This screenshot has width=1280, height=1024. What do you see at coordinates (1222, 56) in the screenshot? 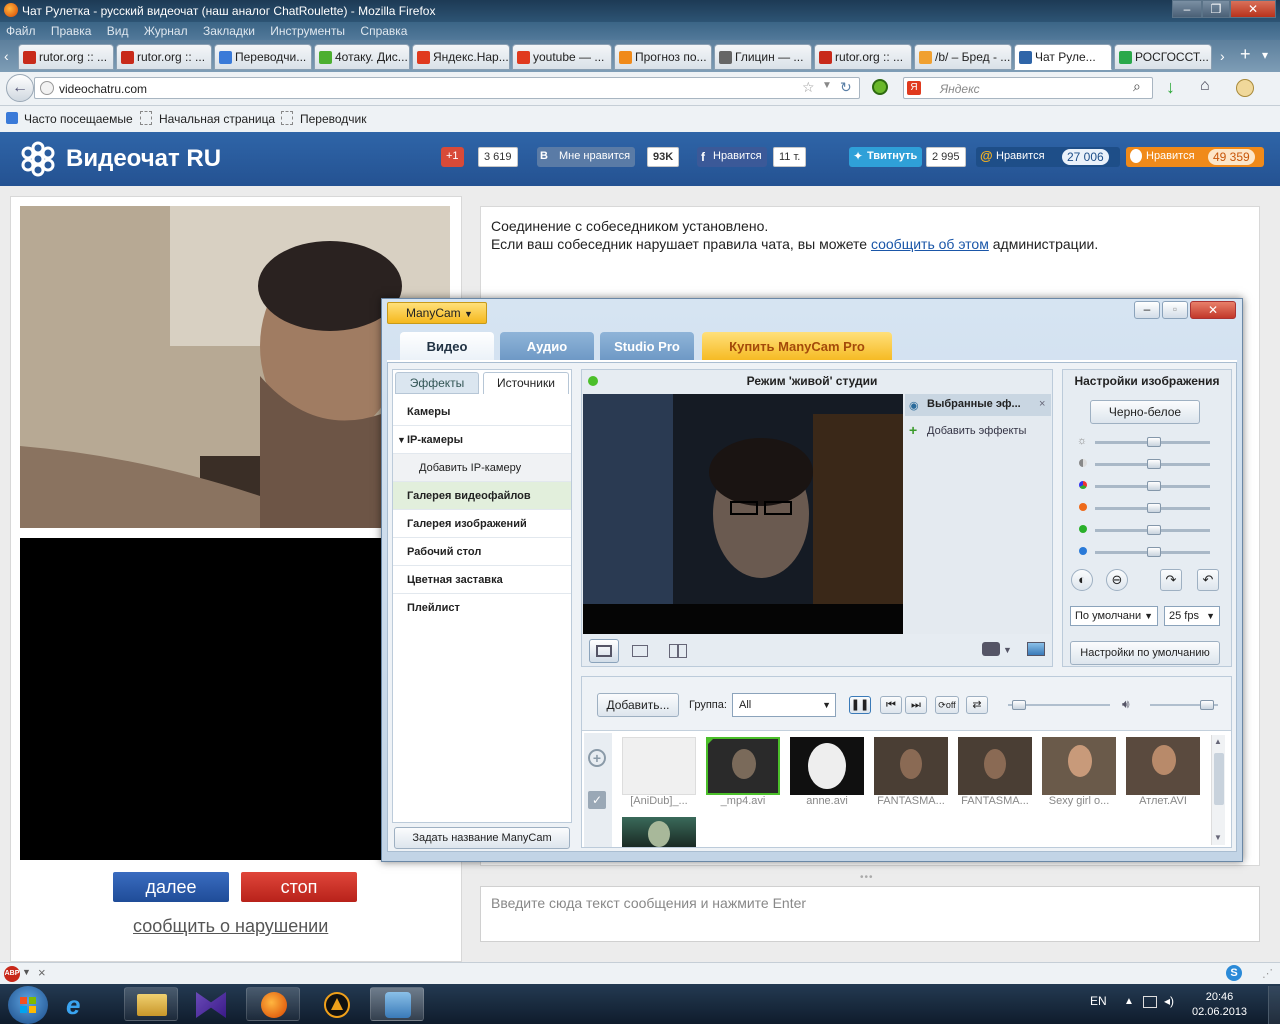
I see `tab-scroll-right-icon: ›` at bounding box center [1222, 56].